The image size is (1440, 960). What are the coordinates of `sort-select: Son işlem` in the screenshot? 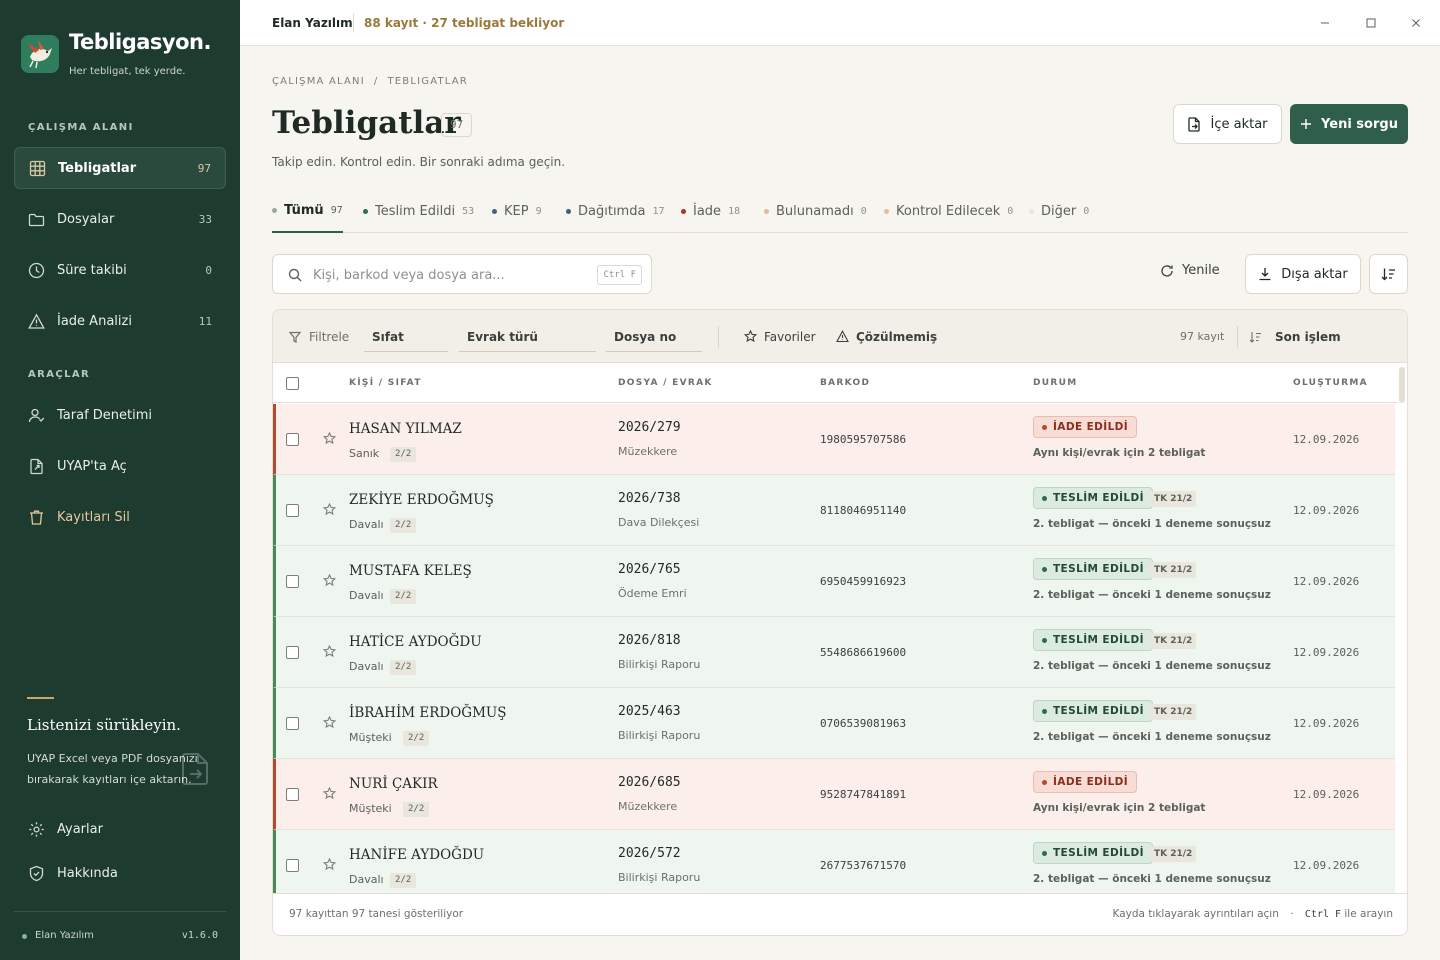 It's located at (1295, 336).